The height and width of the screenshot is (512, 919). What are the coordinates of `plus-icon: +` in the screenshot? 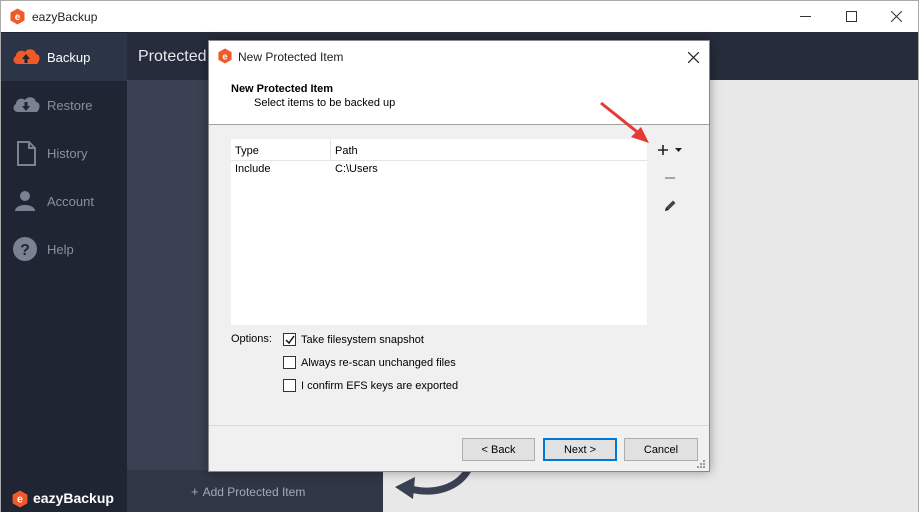 It's located at (195, 491).